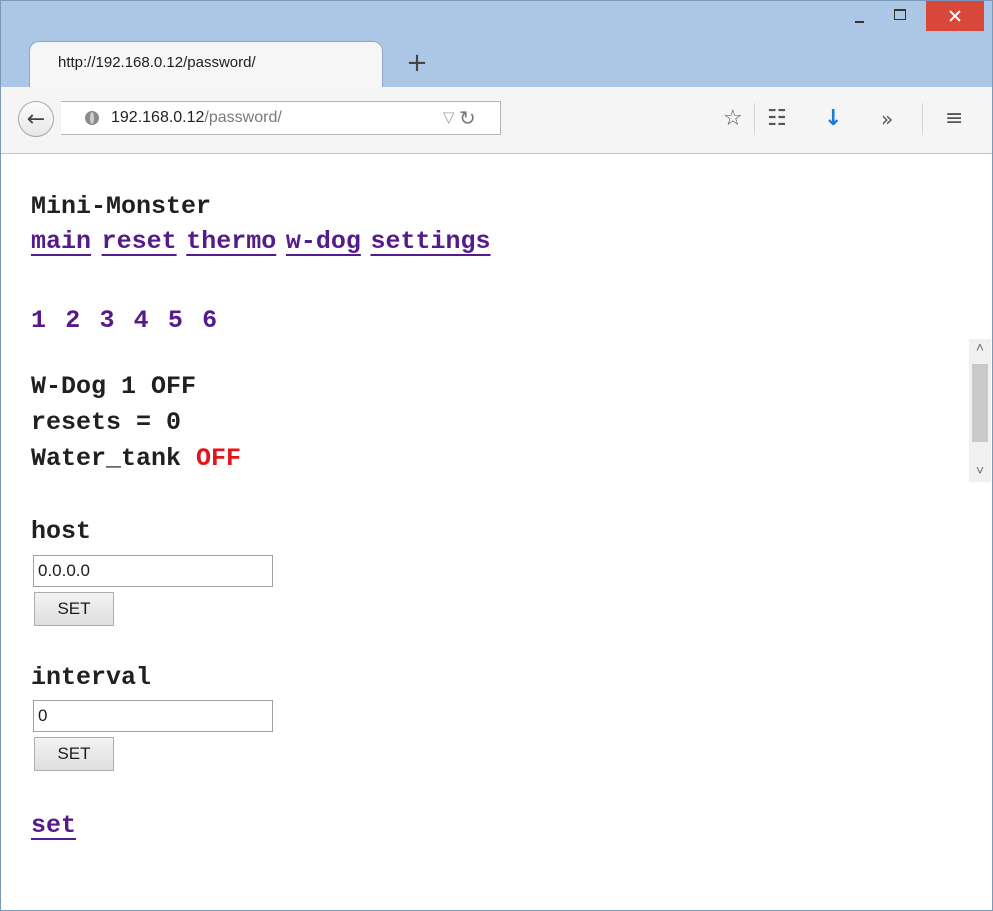 The width and height of the screenshot is (993, 911). What do you see at coordinates (141, 320) in the screenshot?
I see `channel-link-4: 4` at bounding box center [141, 320].